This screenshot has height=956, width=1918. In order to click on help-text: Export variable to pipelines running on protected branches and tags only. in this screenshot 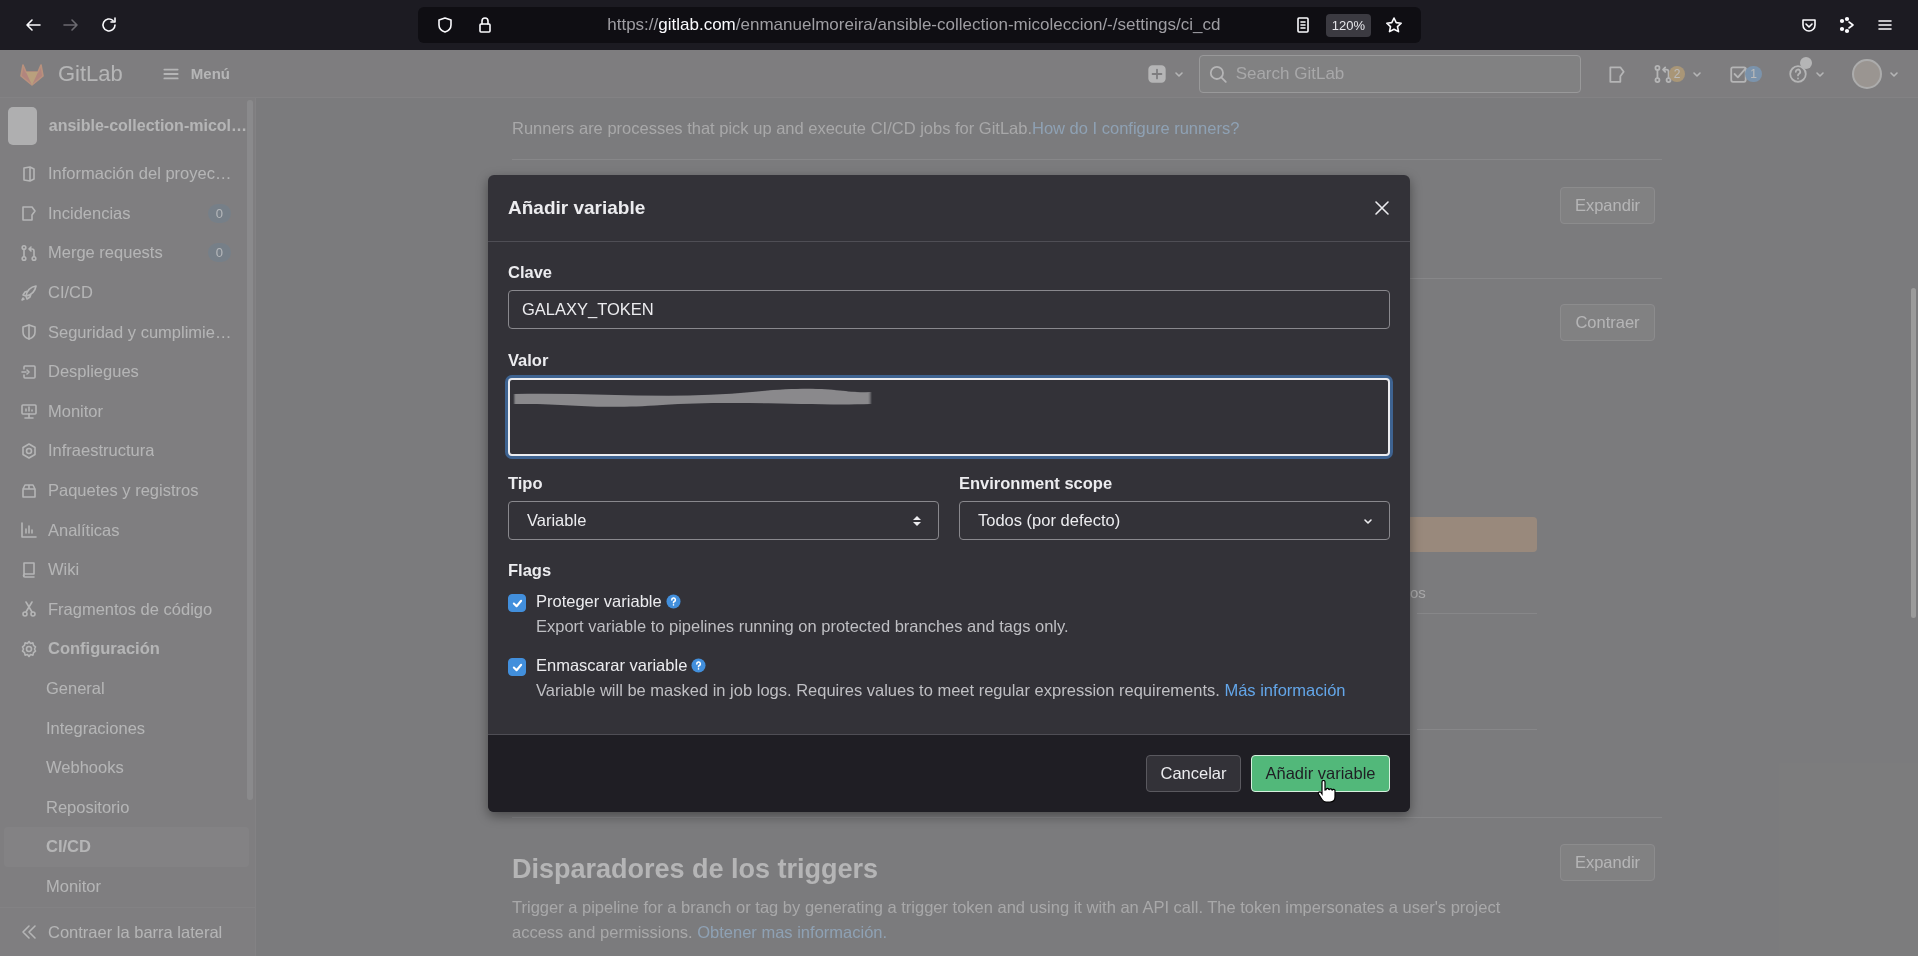, I will do `click(802, 626)`.